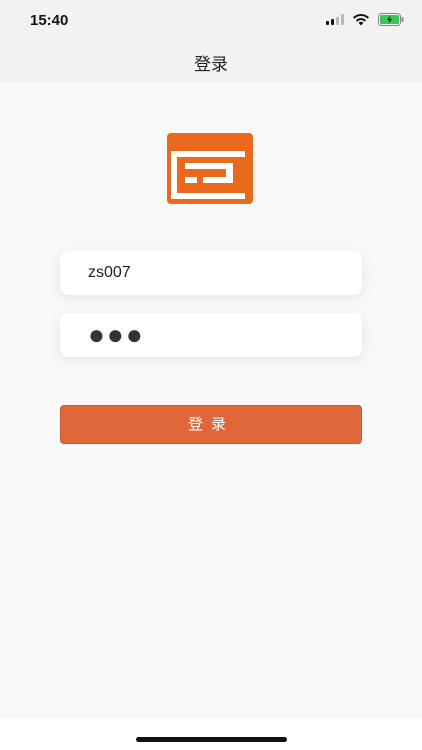  What do you see at coordinates (391, 19) in the screenshot?
I see `battery-icon` at bounding box center [391, 19].